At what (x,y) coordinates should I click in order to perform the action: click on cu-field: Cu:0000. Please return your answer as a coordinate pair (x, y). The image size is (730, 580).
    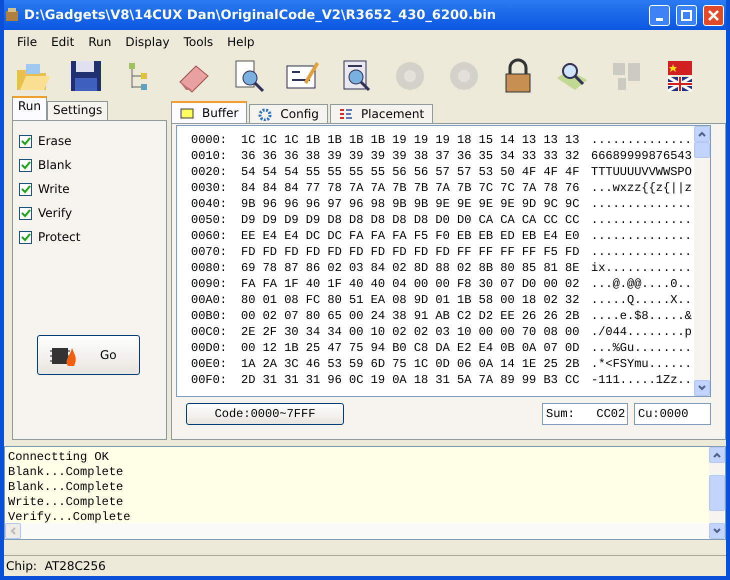
    Looking at the image, I should click on (672, 414).